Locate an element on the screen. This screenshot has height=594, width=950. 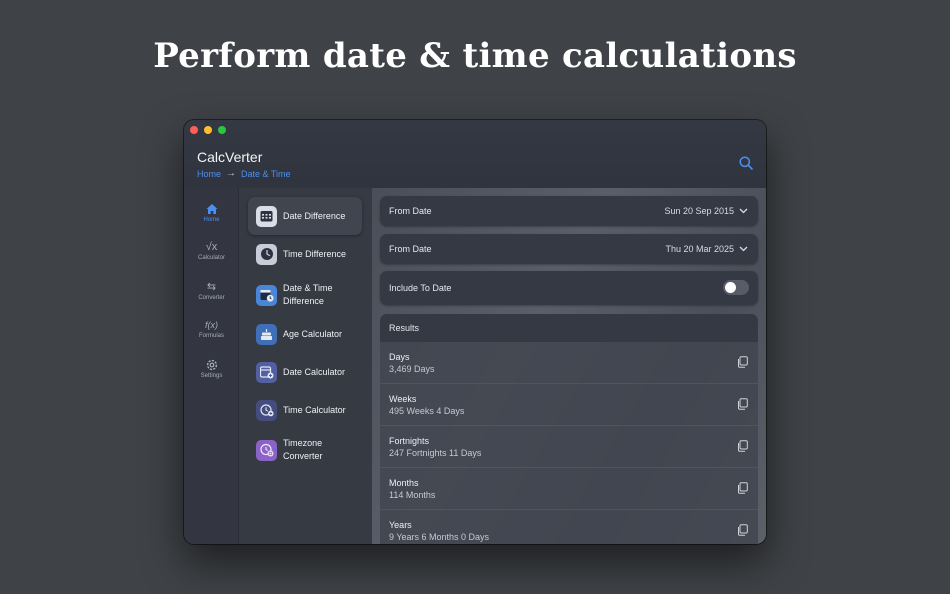
menu-label-date-calculator: Date Calculator is located at coordinates (314, 371).